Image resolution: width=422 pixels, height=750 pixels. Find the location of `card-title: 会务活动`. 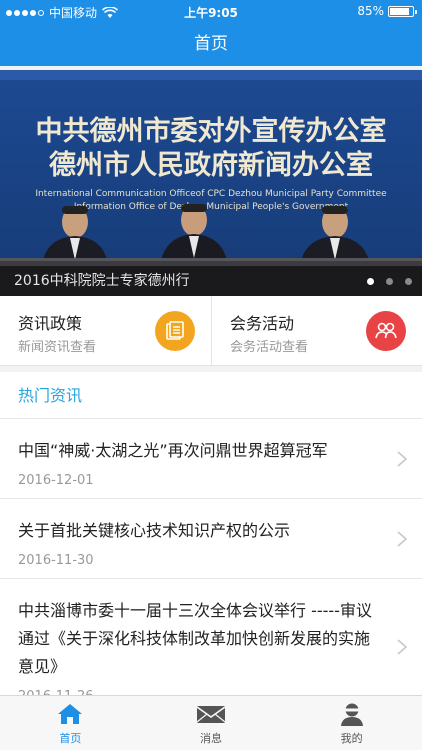

card-title: 会务活动 is located at coordinates (262, 323).